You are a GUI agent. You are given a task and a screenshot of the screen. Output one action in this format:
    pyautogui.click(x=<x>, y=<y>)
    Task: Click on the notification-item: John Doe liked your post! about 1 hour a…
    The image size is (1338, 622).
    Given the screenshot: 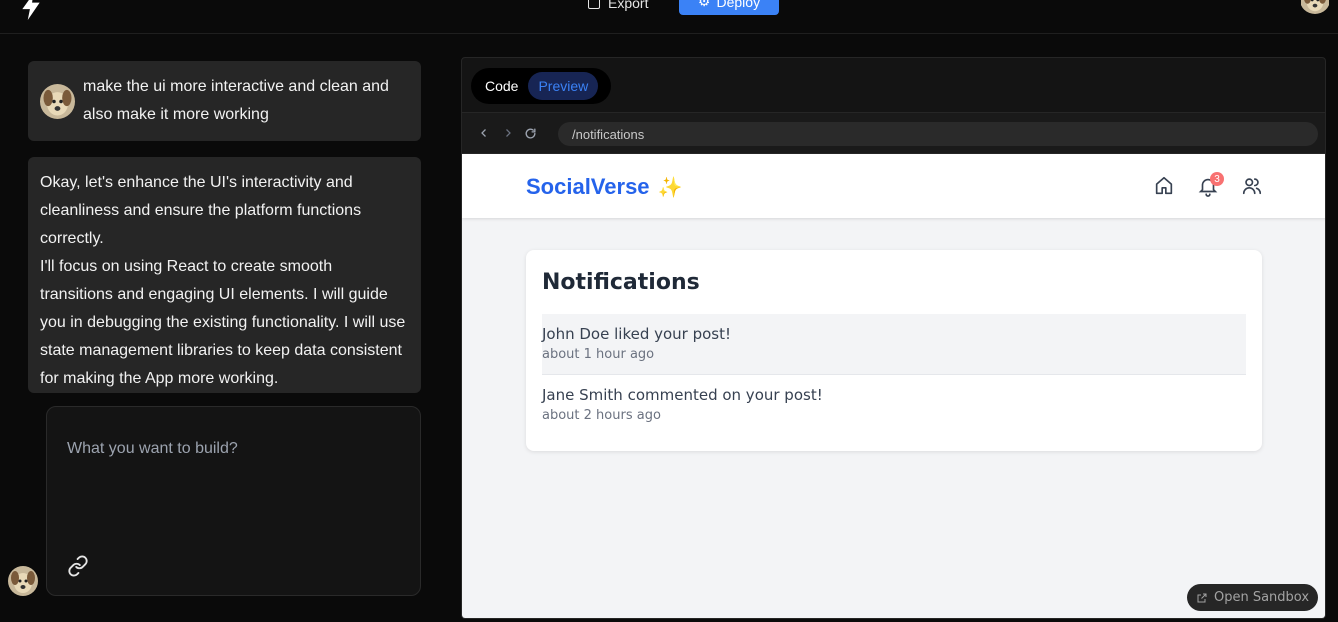 What is the action you would take?
    pyautogui.click(x=894, y=344)
    